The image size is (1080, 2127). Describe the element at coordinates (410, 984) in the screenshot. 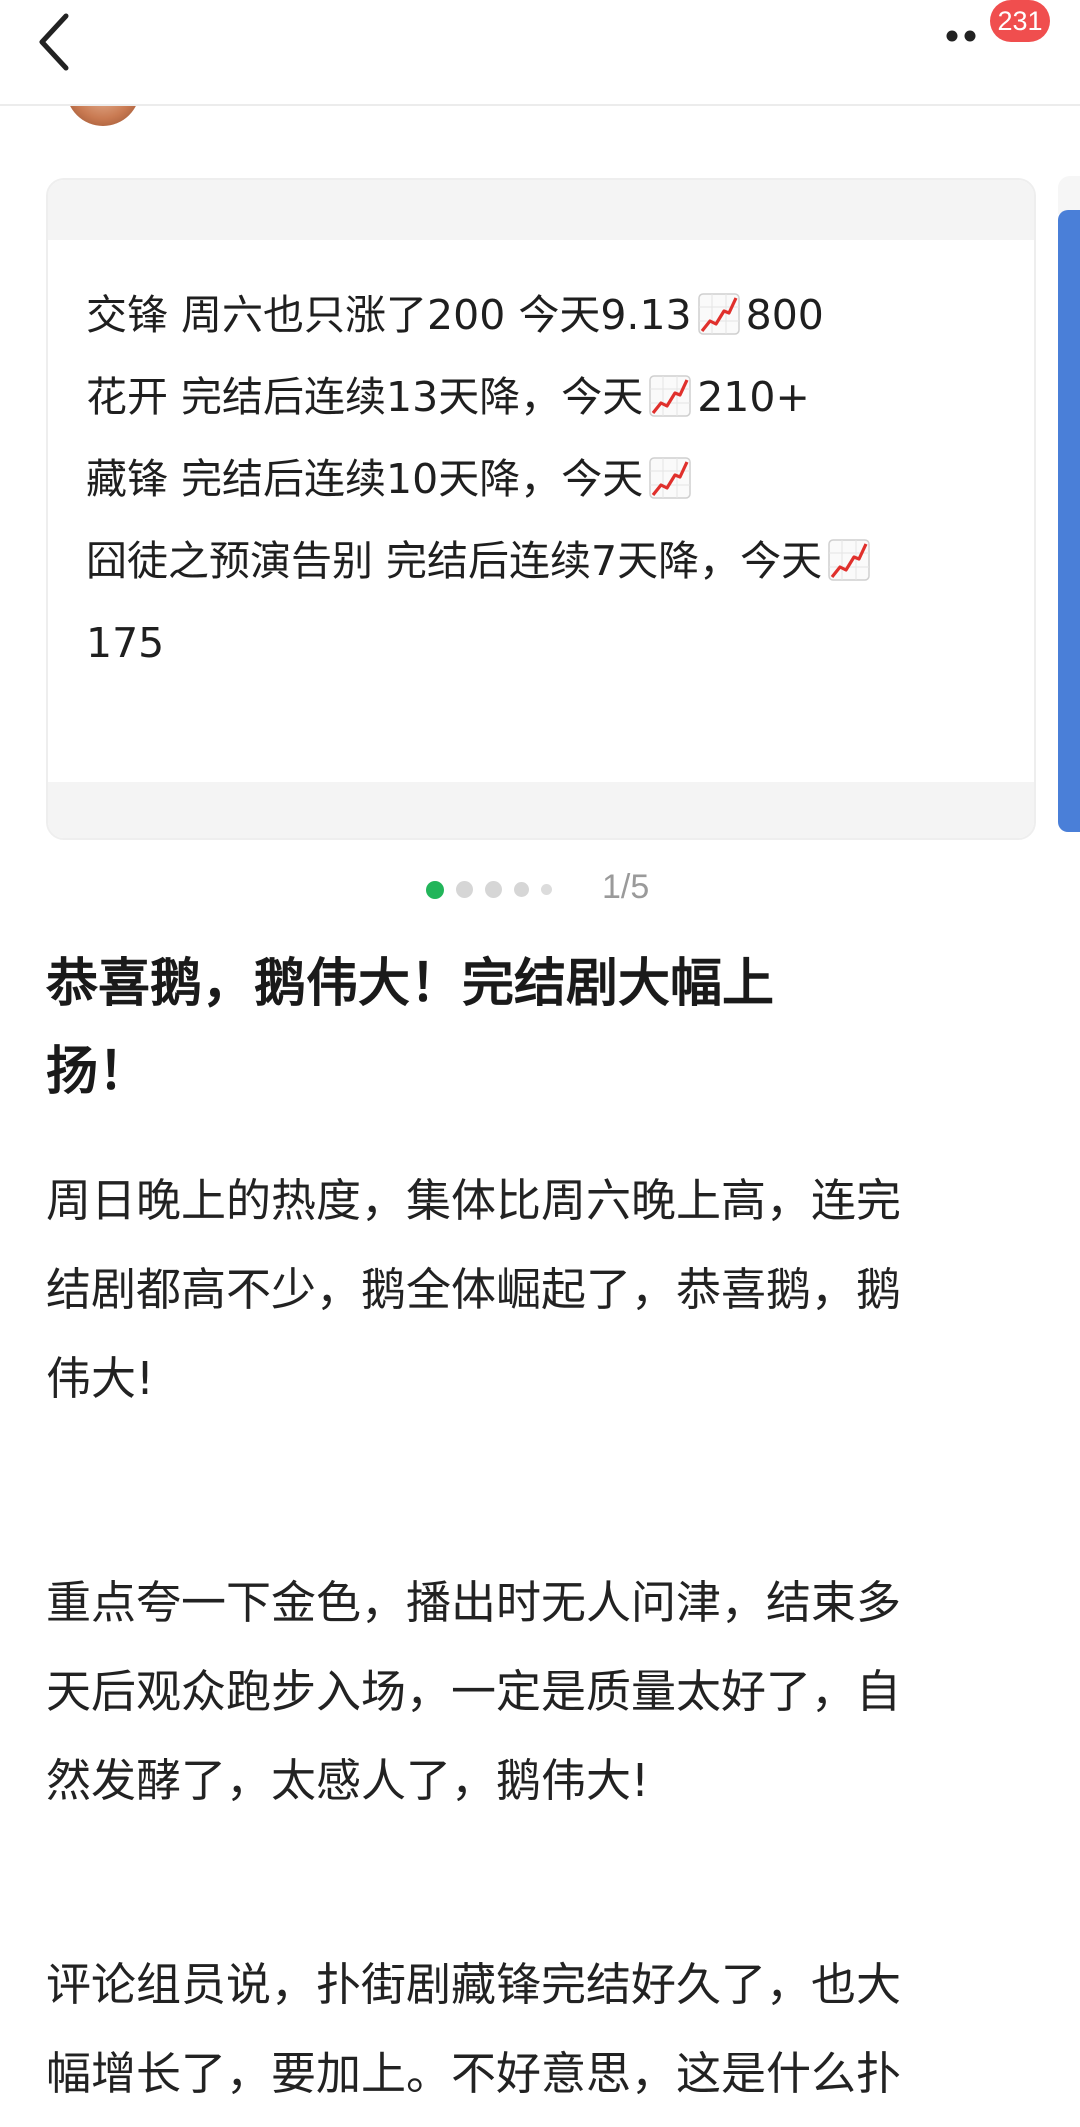

I see `post-title-line: 恭喜鹅，鹅伟大！完结剧大幅上` at that location.